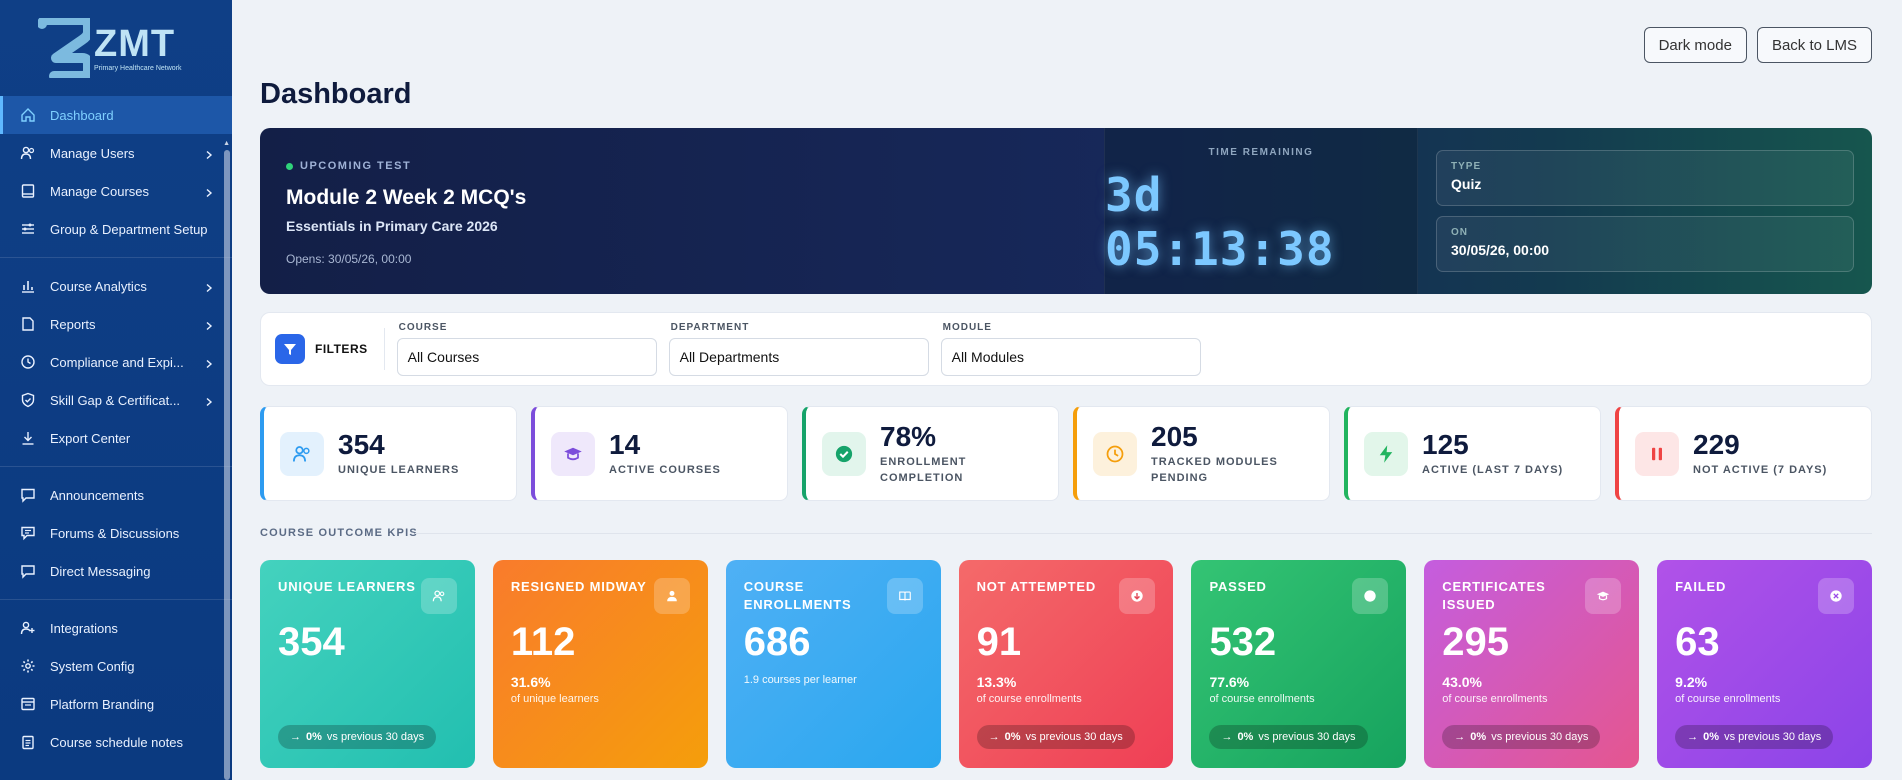 This screenshot has height=780, width=1902. What do you see at coordinates (904, 596) in the screenshot?
I see `book-open-icon` at bounding box center [904, 596].